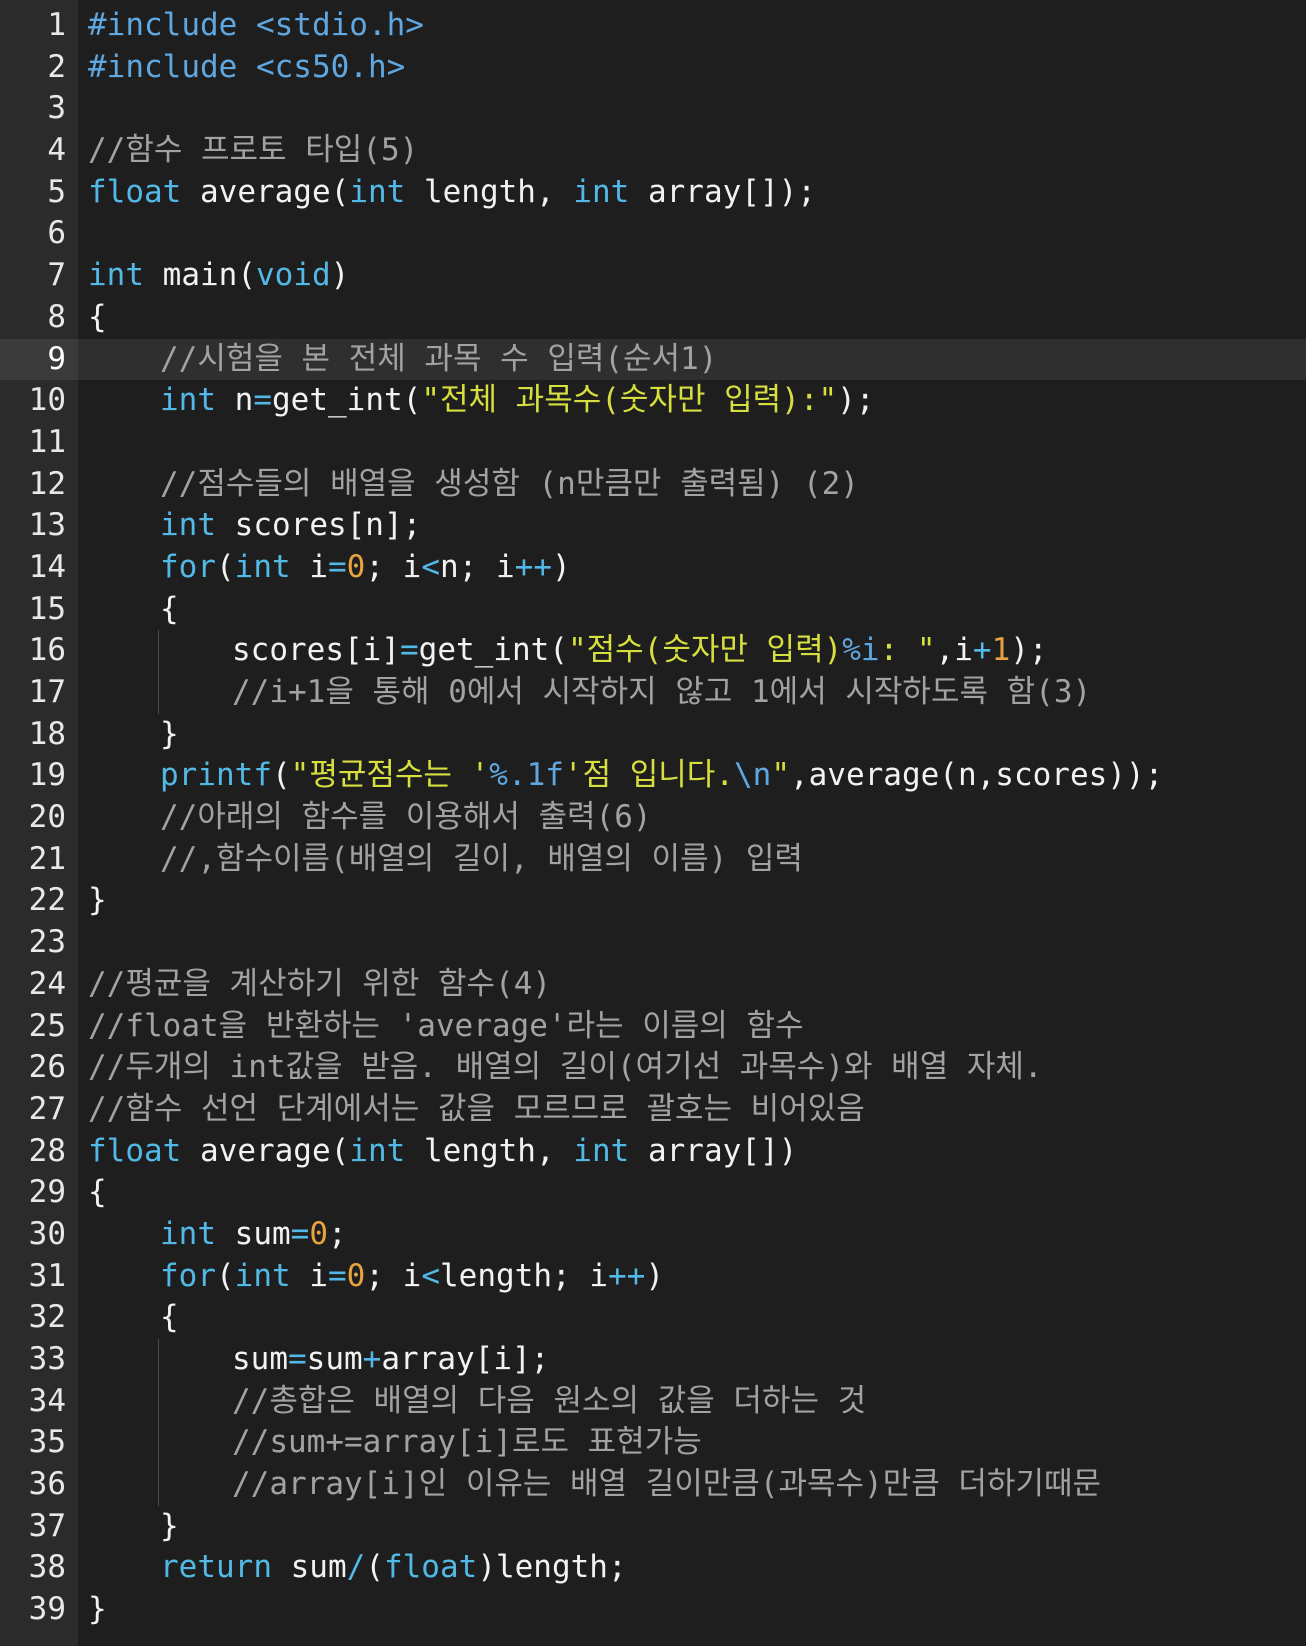 This screenshot has height=1646, width=1306. I want to click on code-token: n, so click(235, 400).